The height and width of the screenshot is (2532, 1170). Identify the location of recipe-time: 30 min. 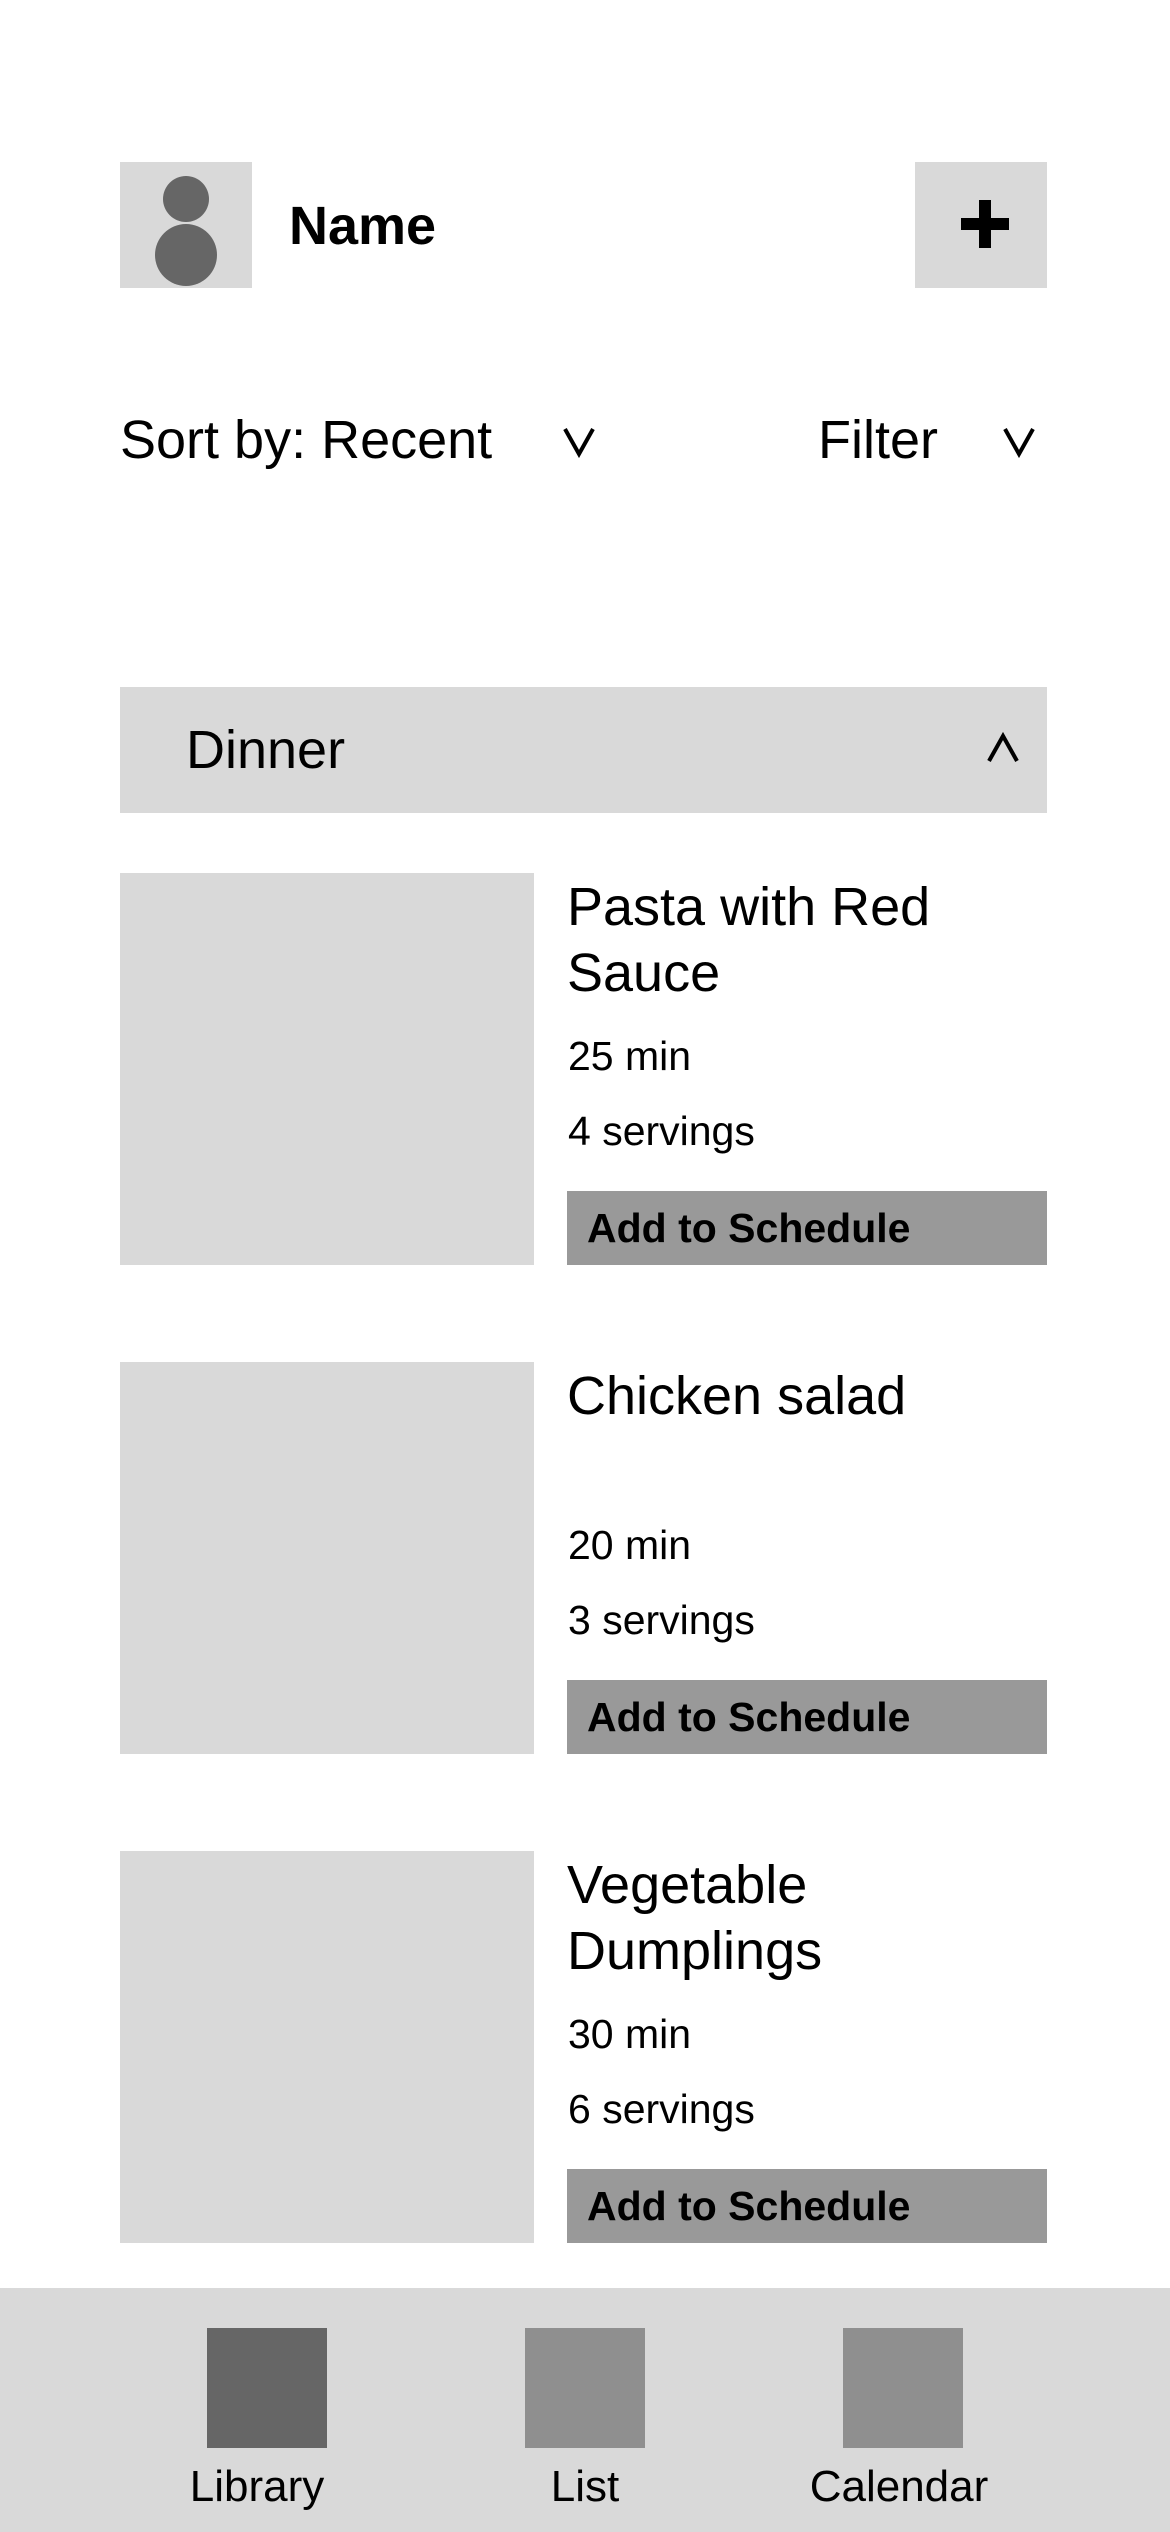
(630, 2034).